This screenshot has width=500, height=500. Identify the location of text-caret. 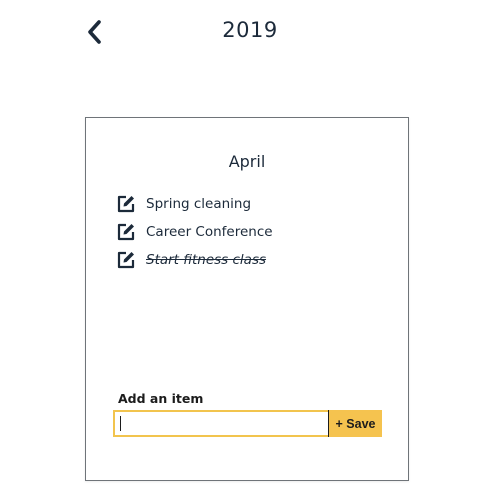
(120, 423).